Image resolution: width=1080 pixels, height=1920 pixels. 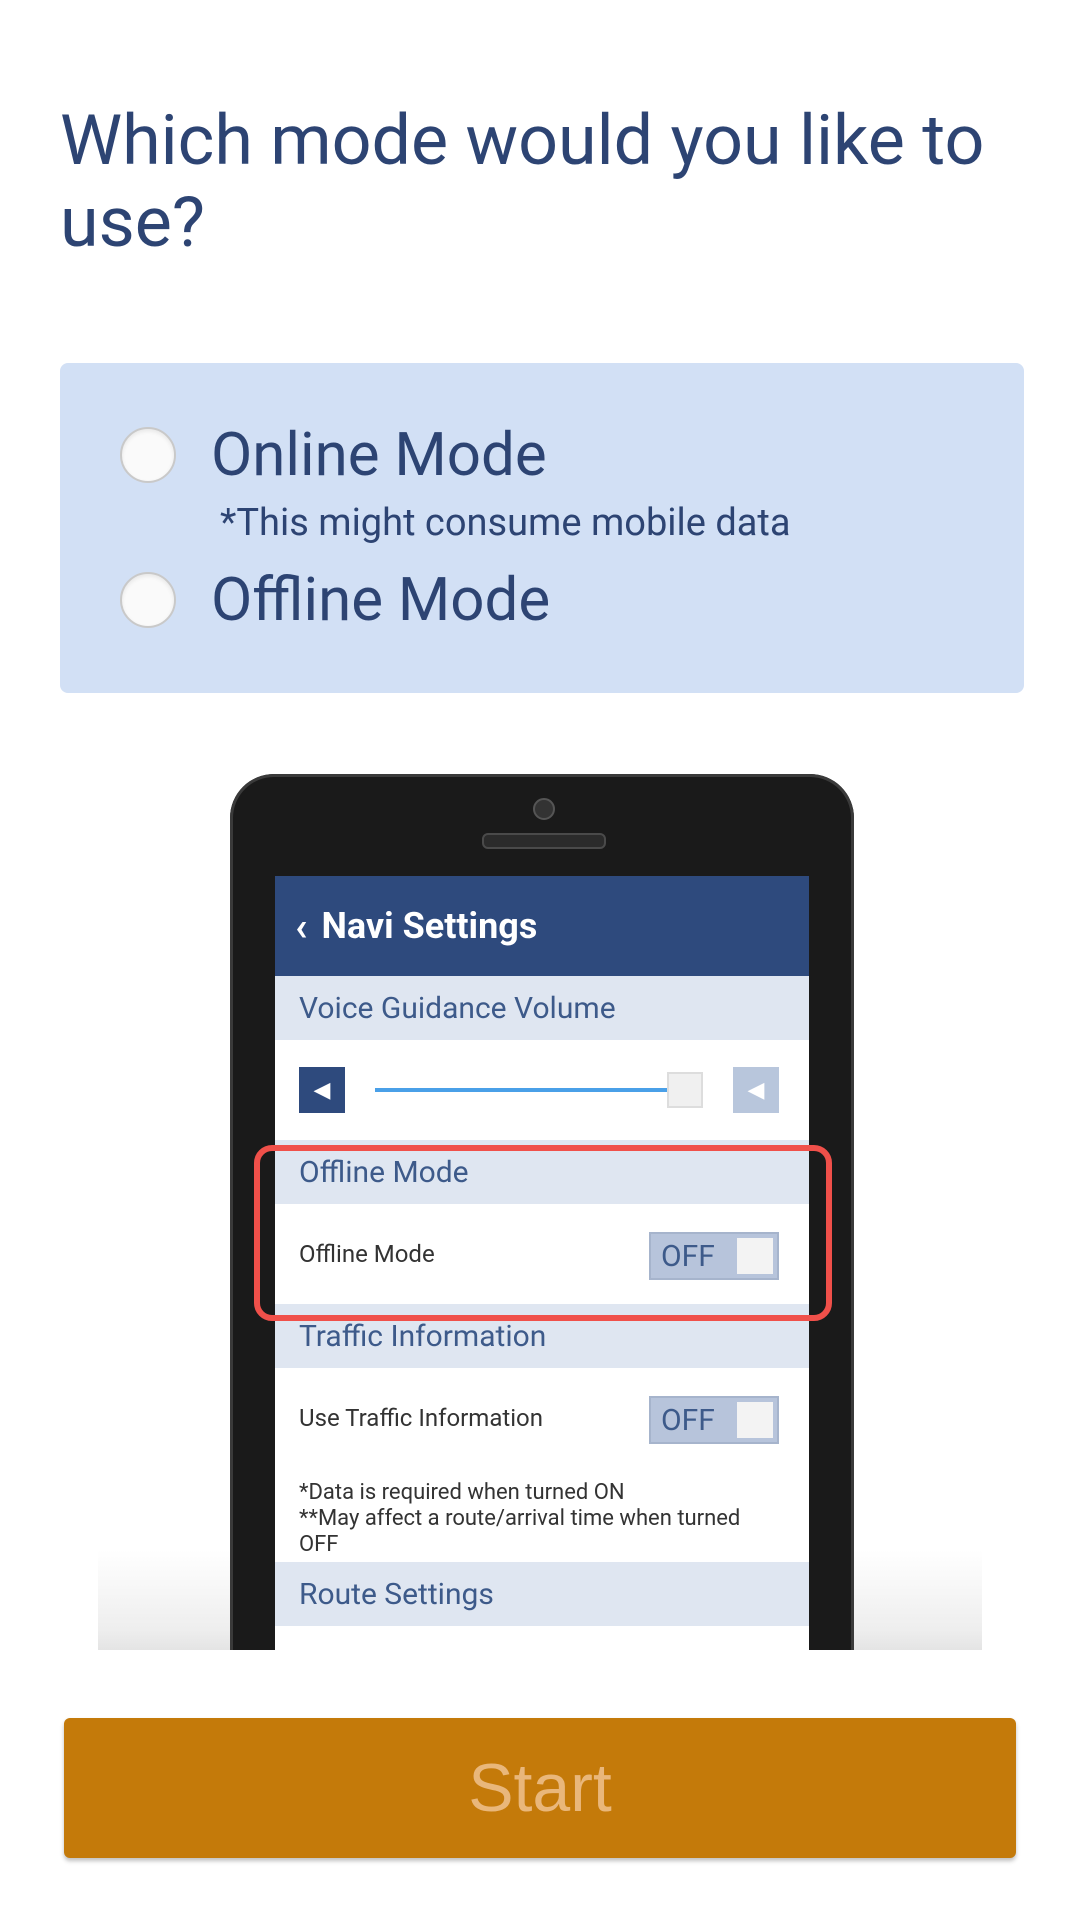 What do you see at coordinates (148, 600) in the screenshot?
I see `offline-radio` at bounding box center [148, 600].